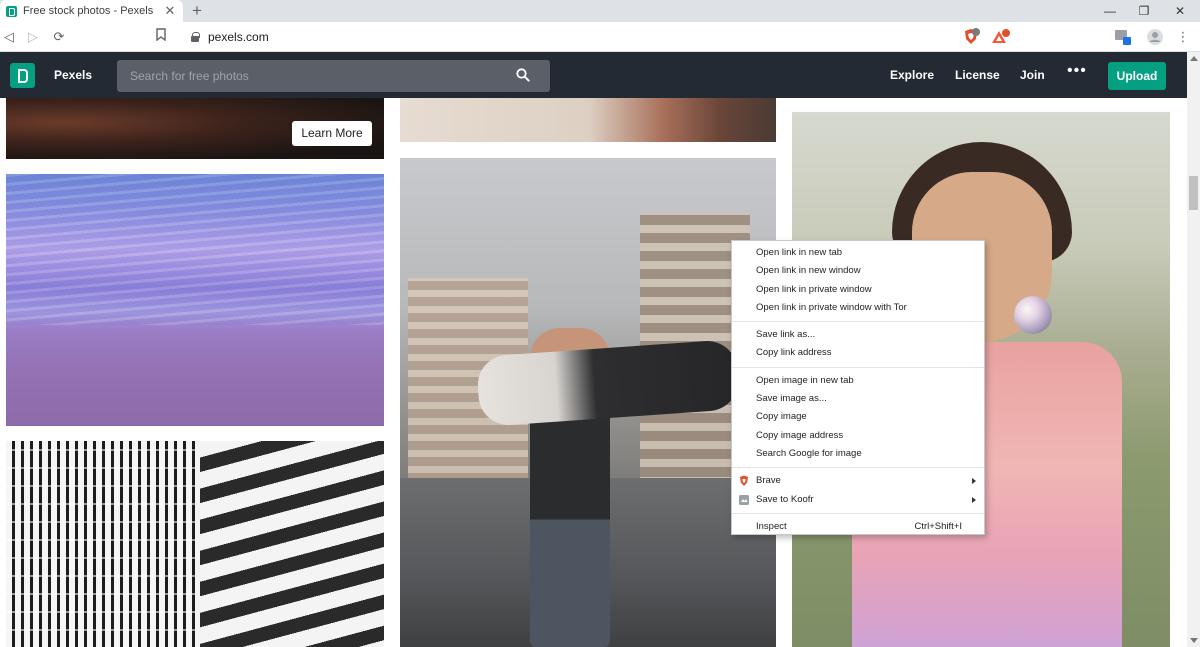 The image size is (1200, 647). I want to click on photo-sand, so click(588, 120).